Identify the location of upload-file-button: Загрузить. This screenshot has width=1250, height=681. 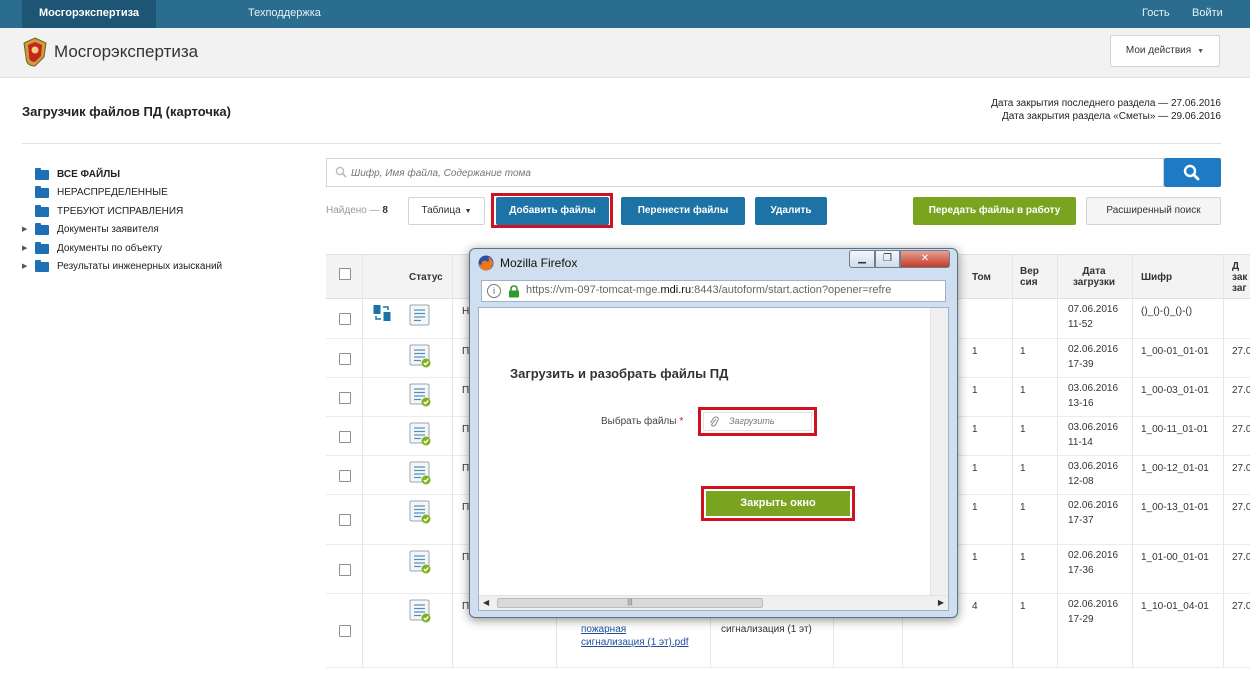
(757, 421).